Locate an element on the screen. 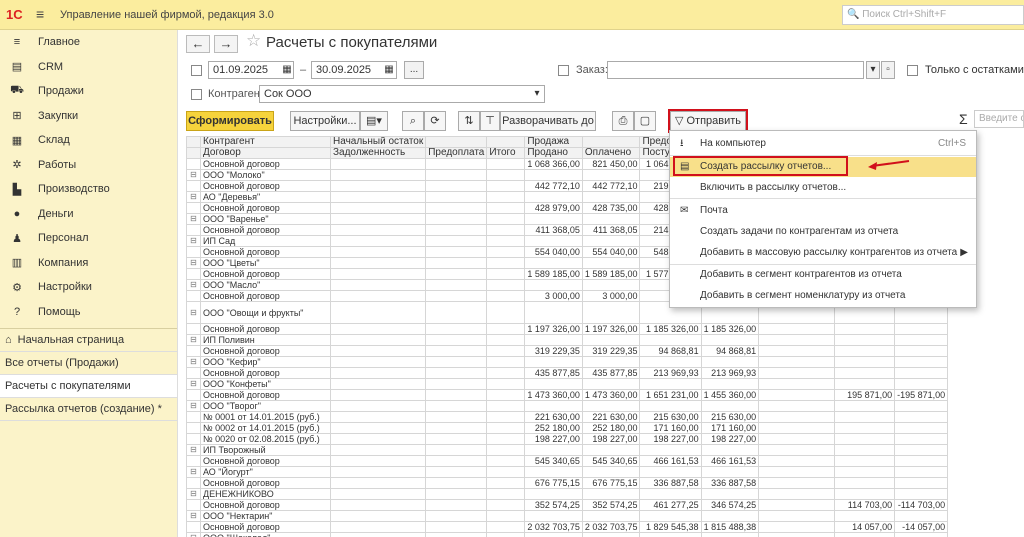  period-checkbox is located at coordinates (196, 70).